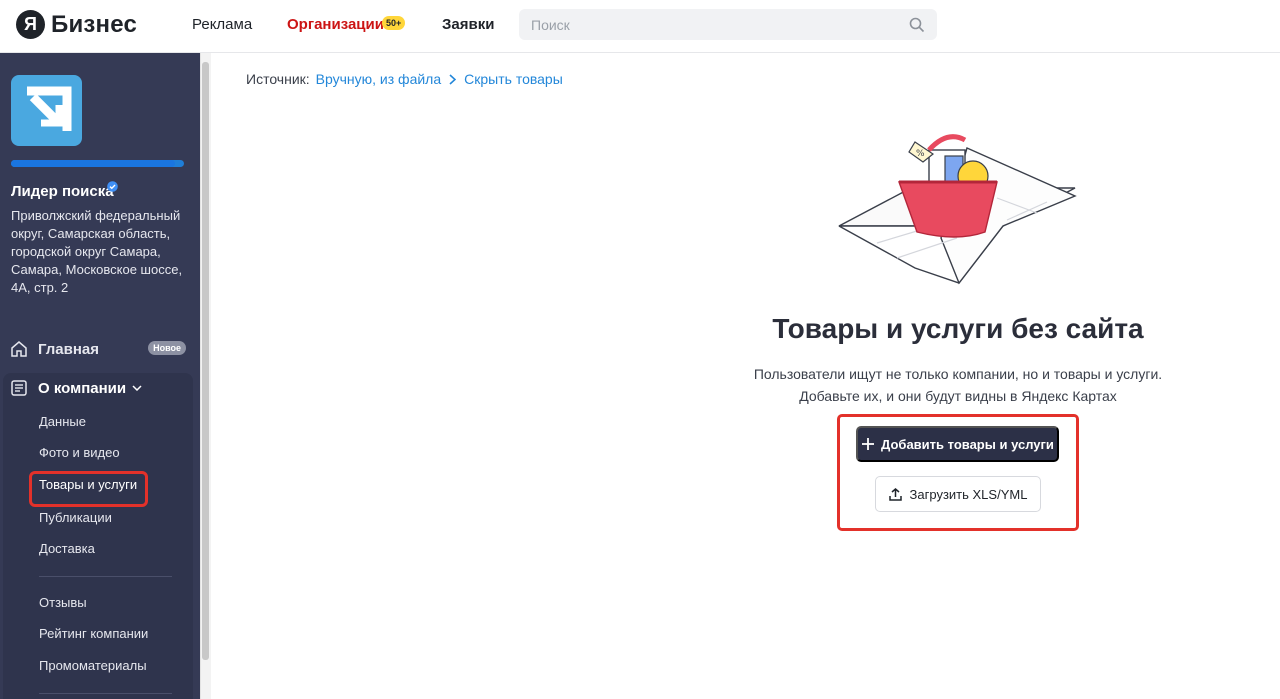 This screenshot has height=699, width=1280. What do you see at coordinates (868, 444) in the screenshot?
I see `plus-icon` at bounding box center [868, 444].